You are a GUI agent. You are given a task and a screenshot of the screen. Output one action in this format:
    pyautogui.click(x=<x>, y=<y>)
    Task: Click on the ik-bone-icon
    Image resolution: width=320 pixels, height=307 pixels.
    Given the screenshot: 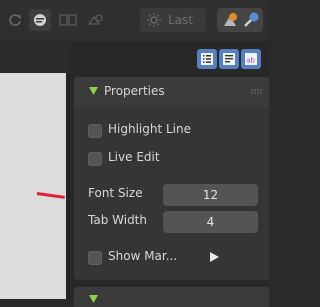 What is the action you would take?
    pyautogui.click(x=230, y=20)
    